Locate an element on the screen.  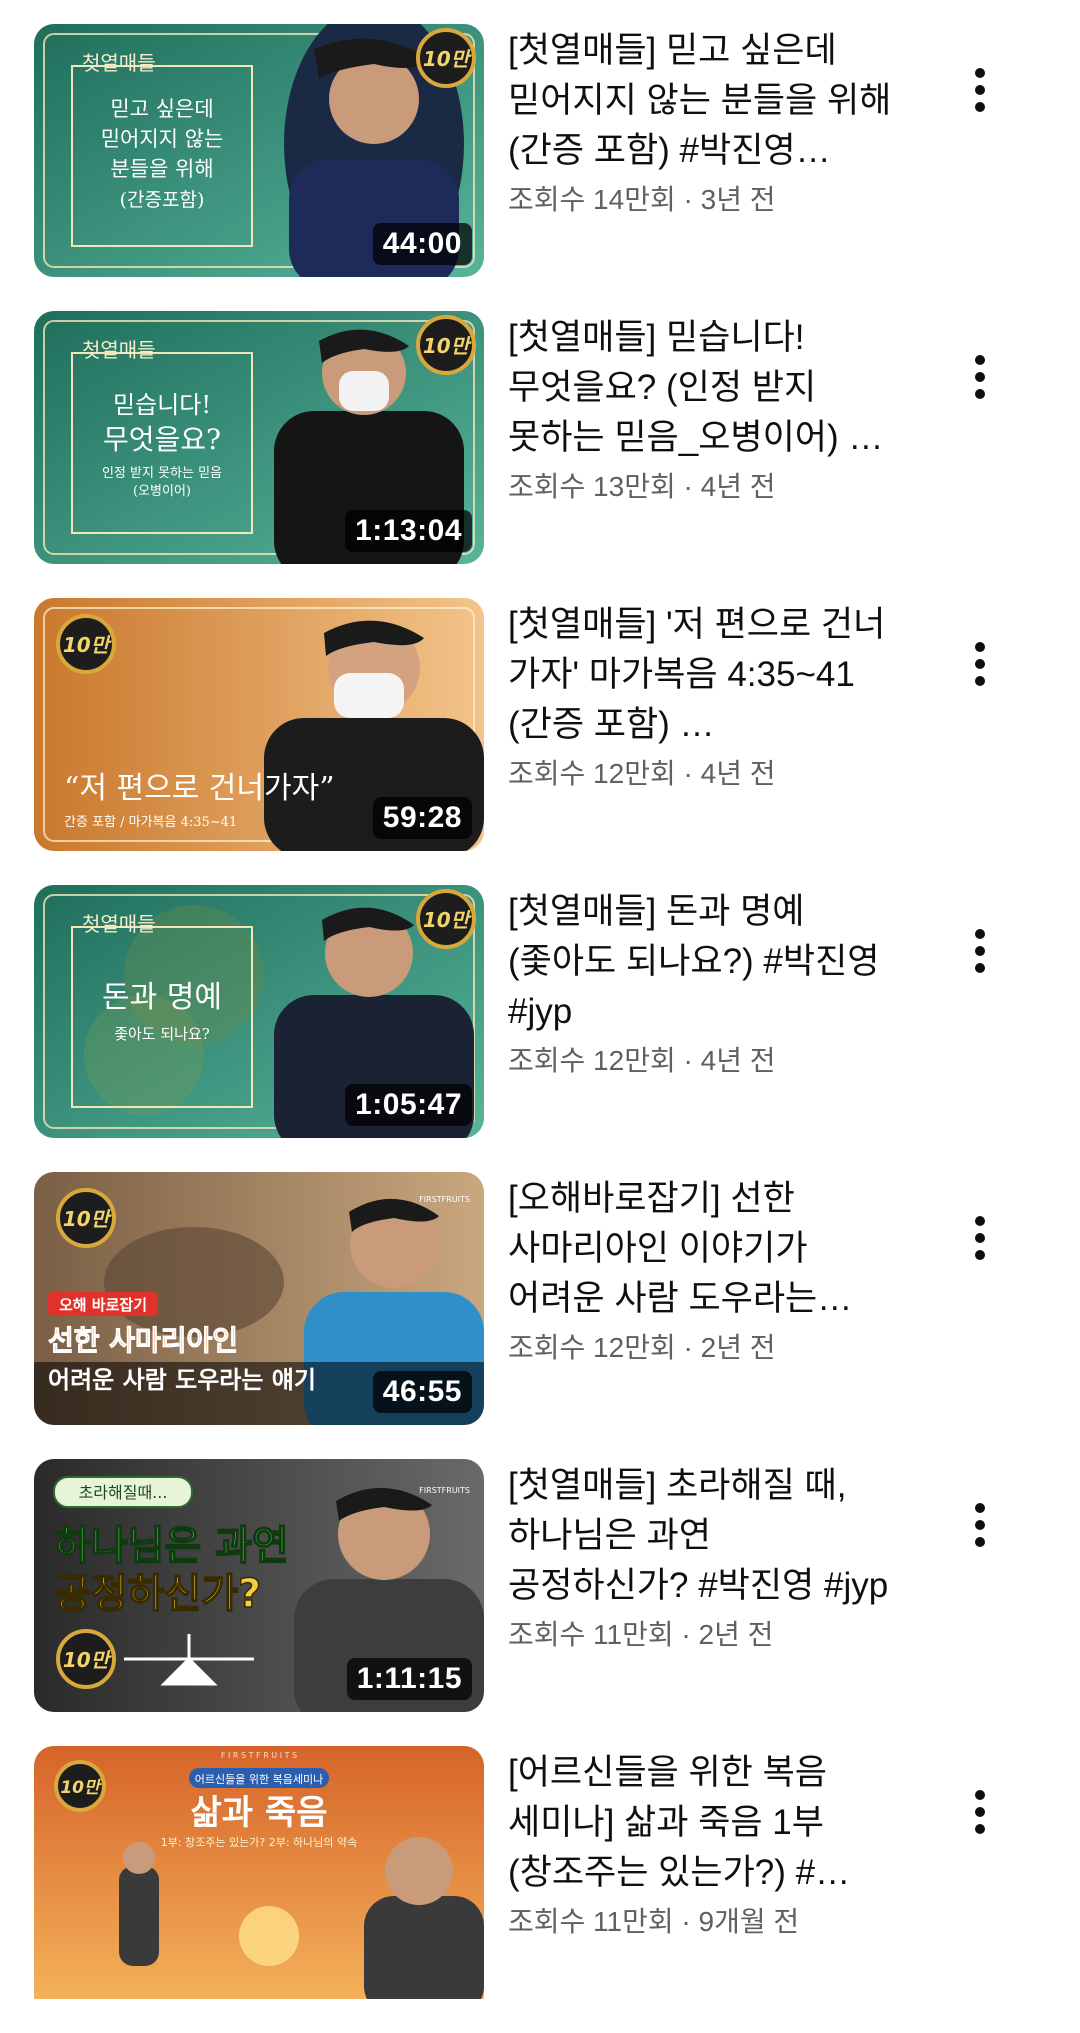
upload-age: 3년 전 is located at coordinates (738, 199).